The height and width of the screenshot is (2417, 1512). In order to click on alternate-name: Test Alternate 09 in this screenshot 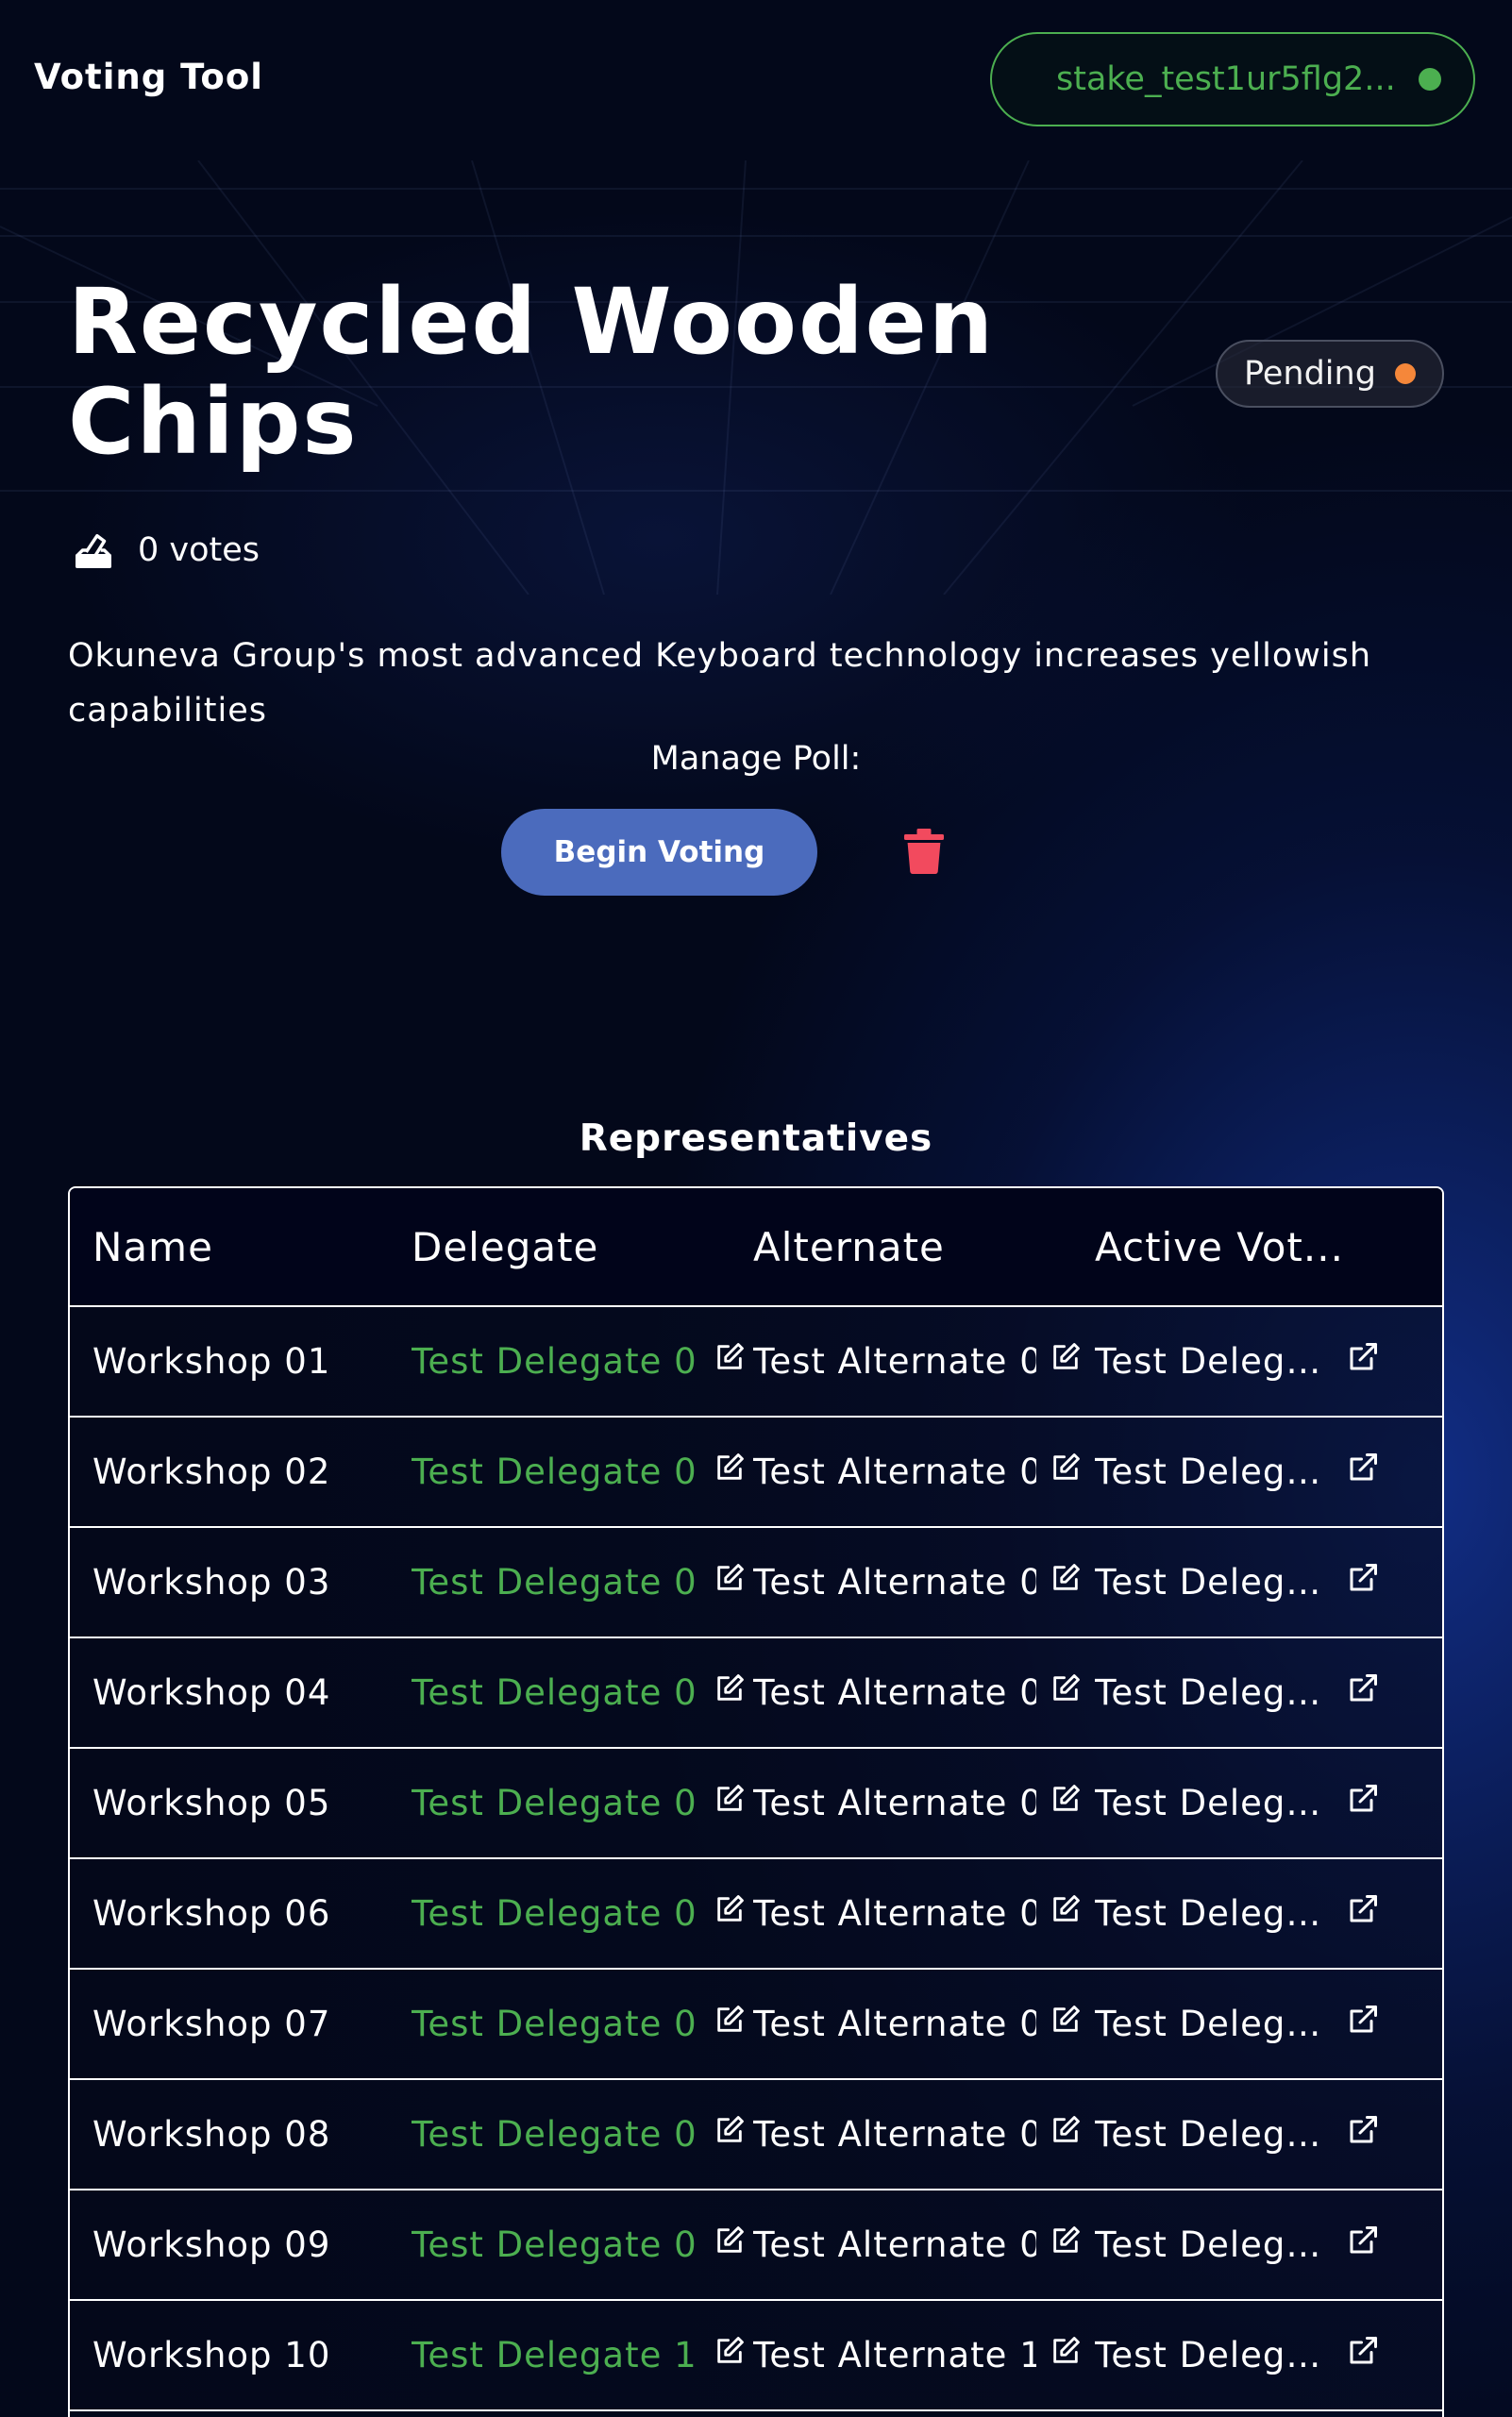, I will do `click(894, 2244)`.